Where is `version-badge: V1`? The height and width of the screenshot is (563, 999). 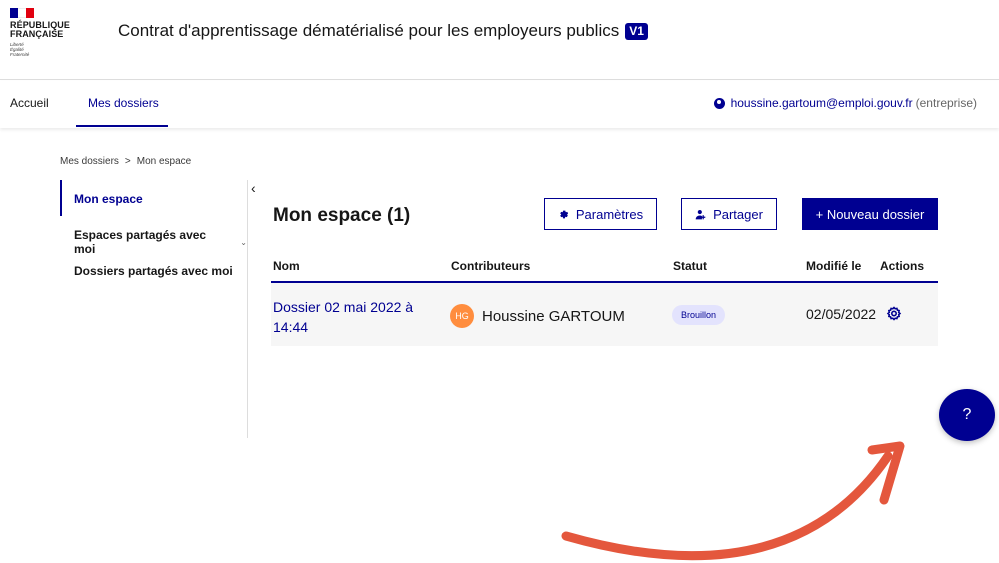 version-badge: V1 is located at coordinates (636, 31).